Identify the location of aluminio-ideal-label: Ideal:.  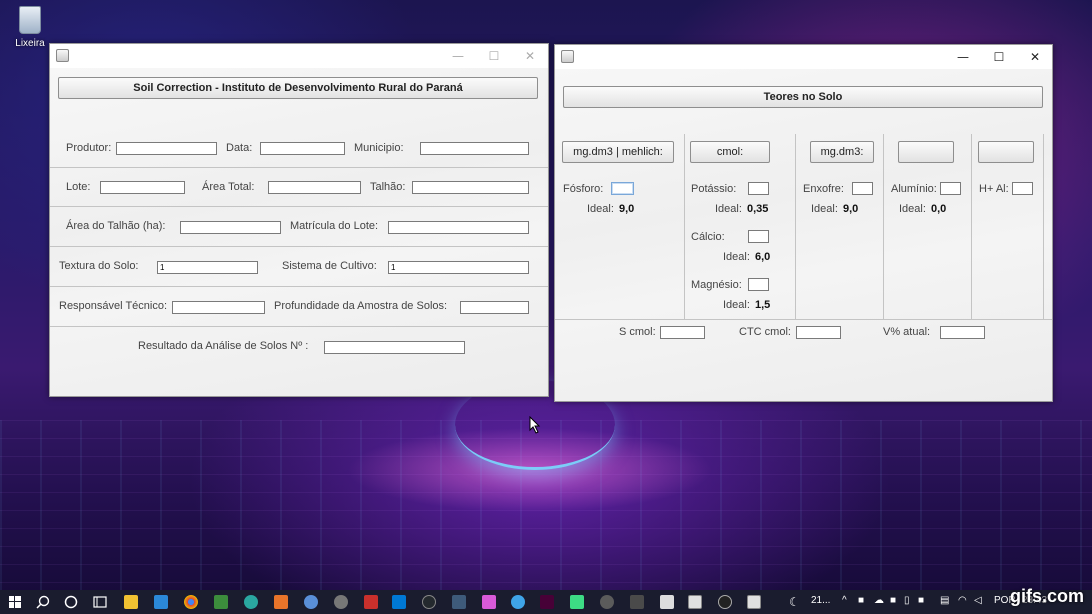
(912, 209).